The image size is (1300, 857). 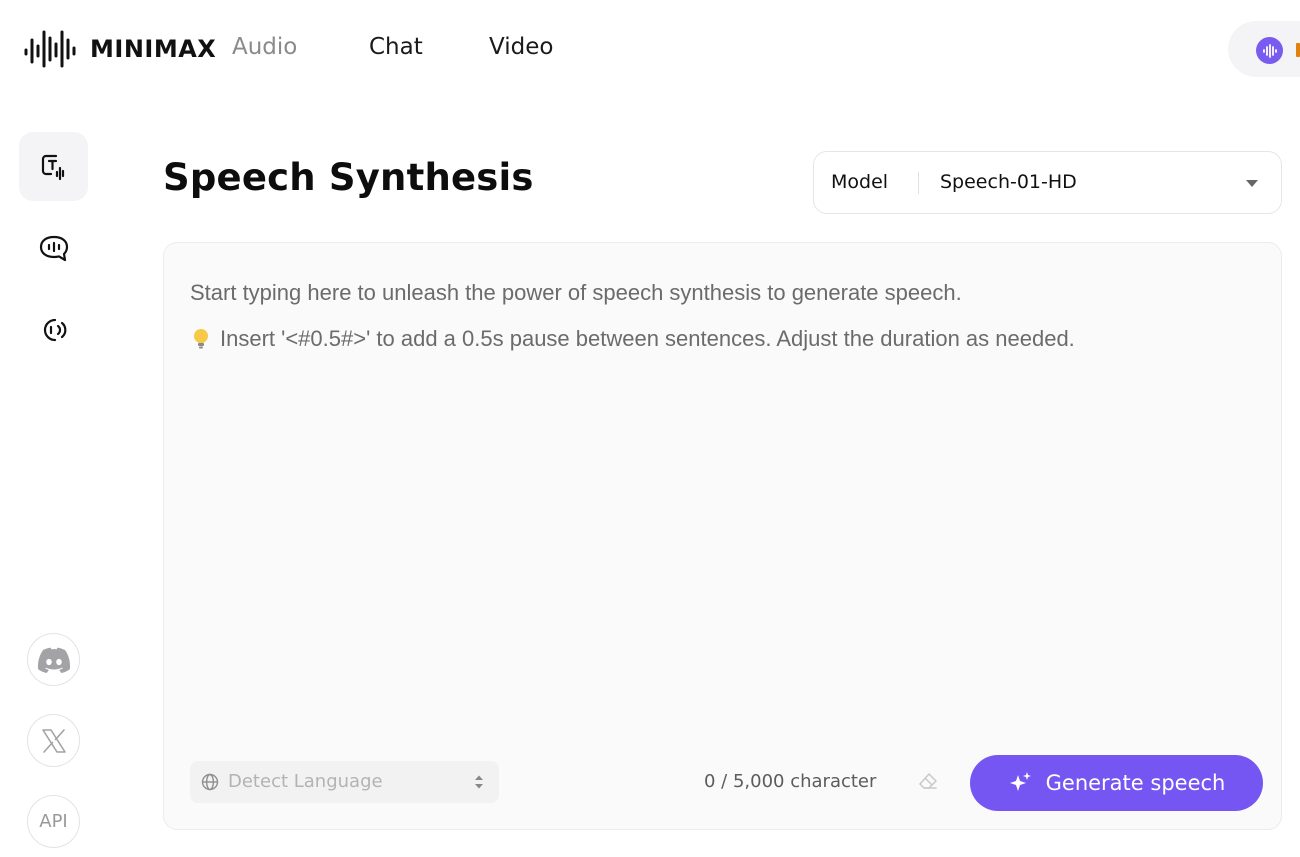 I want to click on language-select: Detect Language, so click(x=344, y=782).